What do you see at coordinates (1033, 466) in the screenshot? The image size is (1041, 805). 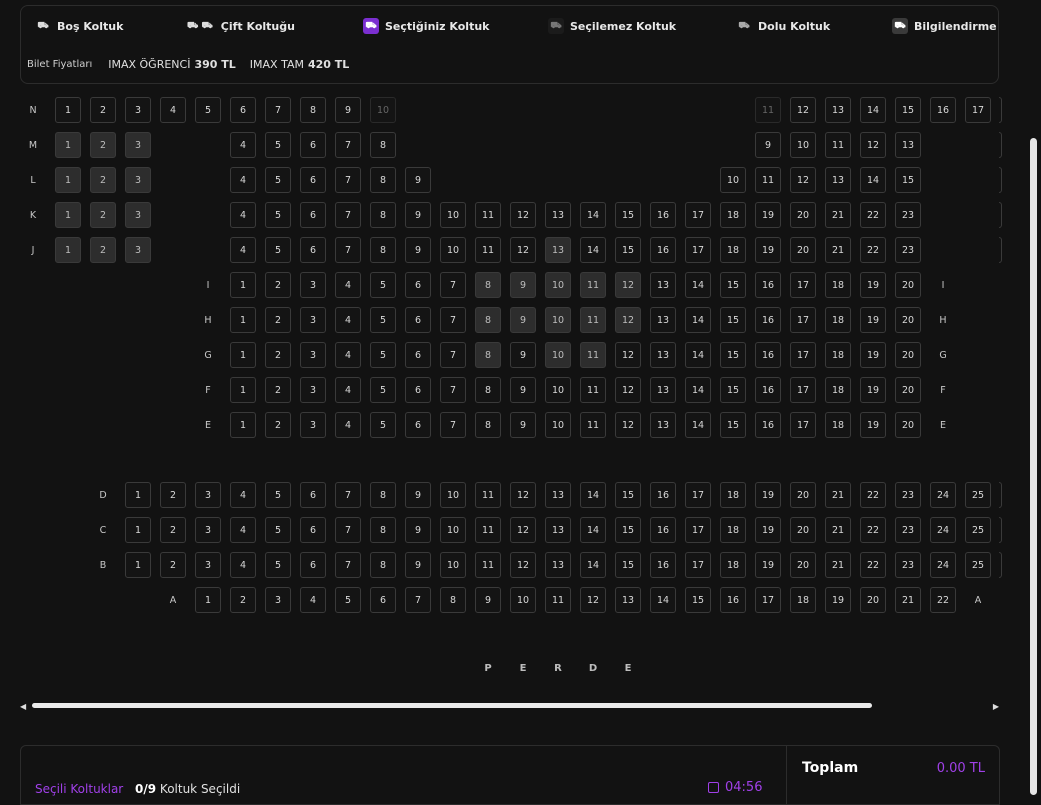 I see `vertical-scroll-thumb` at bounding box center [1033, 466].